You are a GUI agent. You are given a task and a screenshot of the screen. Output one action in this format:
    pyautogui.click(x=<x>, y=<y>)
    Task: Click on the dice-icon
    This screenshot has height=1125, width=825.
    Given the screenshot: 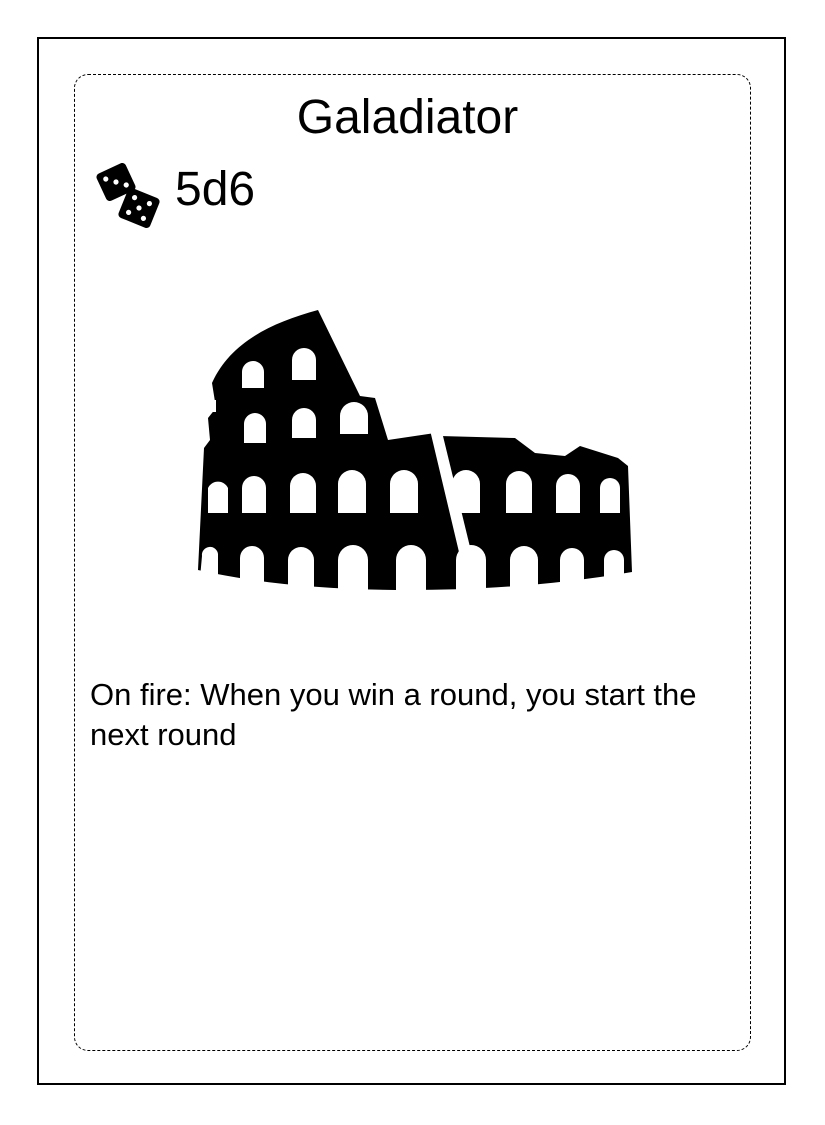 What is the action you would take?
    pyautogui.click(x=128, y=195)
    